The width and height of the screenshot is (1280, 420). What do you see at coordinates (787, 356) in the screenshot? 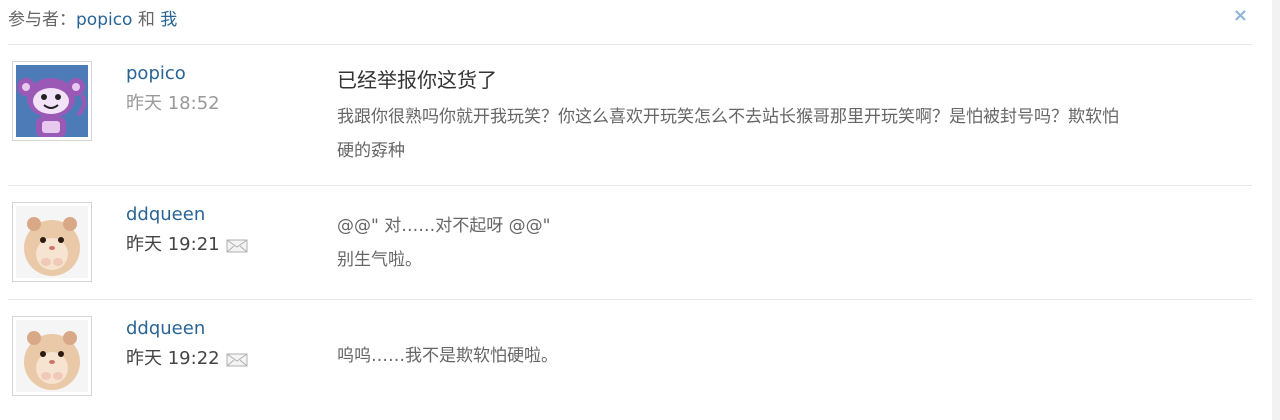
I see `message-body: 呜呜……我不是欺软怕硬啦。` at bounding box center [787, 356].